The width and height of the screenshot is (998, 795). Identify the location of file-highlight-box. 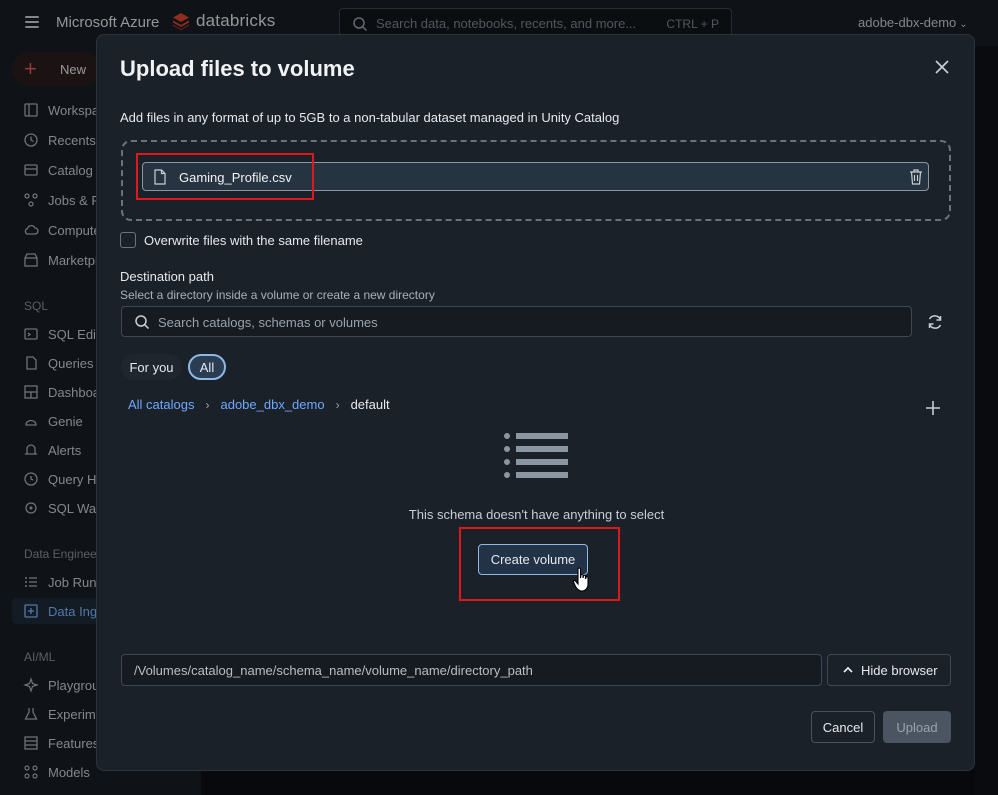
(225, 176).